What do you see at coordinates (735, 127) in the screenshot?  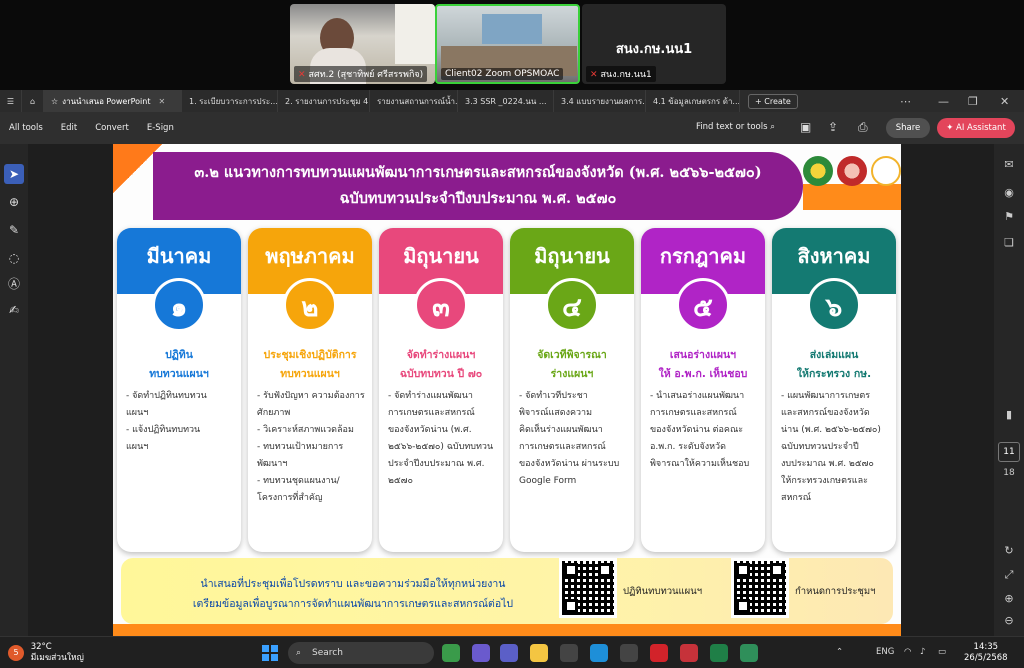 I see `find-tools: Find text or tools ⌕` at bounding box center [735, 127].